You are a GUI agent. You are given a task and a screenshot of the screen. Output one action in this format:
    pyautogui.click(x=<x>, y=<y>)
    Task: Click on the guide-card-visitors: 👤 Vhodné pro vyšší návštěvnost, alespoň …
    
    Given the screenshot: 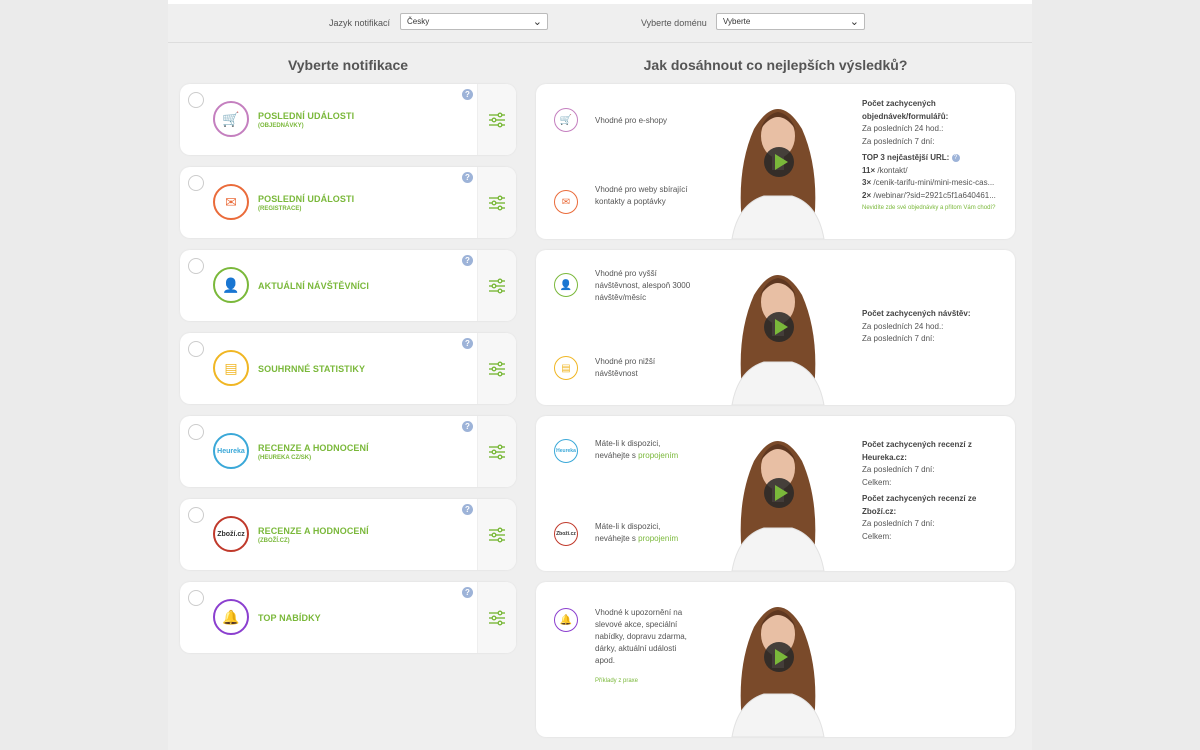 What is the action you would take?
    pyautogui.click(x=775, y=327)
    